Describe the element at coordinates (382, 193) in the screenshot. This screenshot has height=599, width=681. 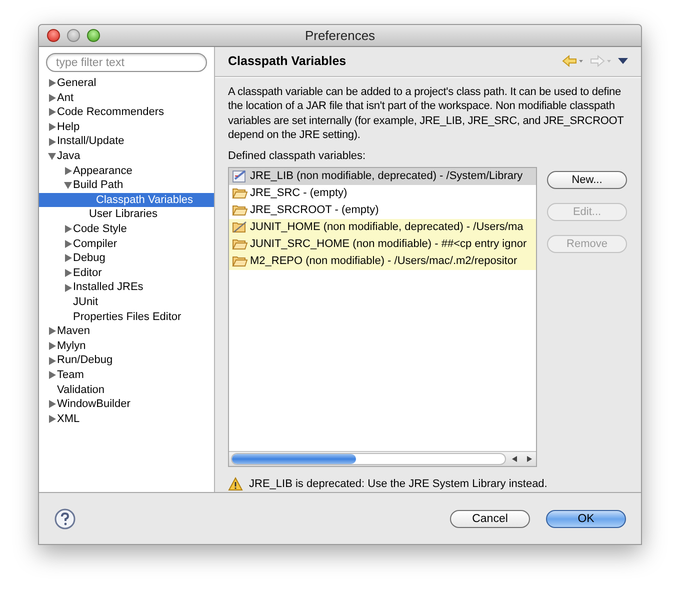
I see `variable-row: JRE_SRC - (empty)` at that location.